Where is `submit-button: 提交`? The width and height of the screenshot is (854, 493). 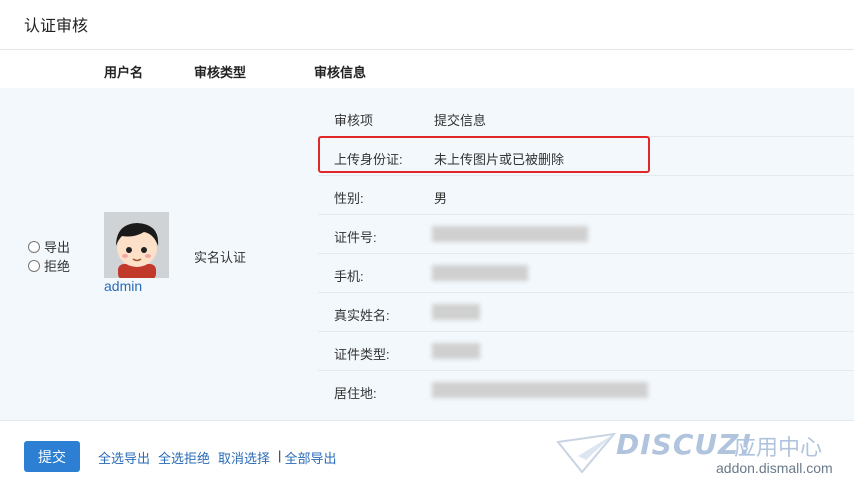 submit-button: 提交 is located at coordinates (52, 456).